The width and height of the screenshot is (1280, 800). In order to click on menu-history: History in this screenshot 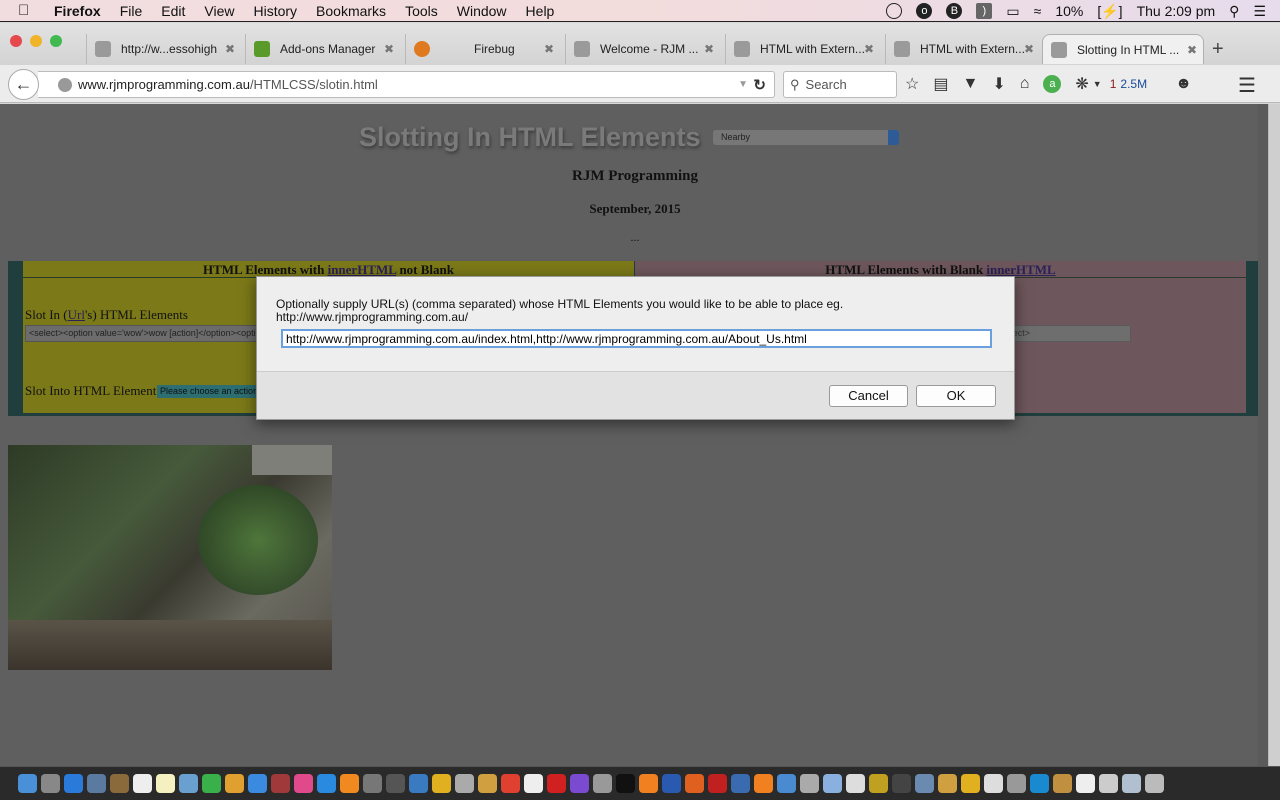, I will do `click(275, 11)`.